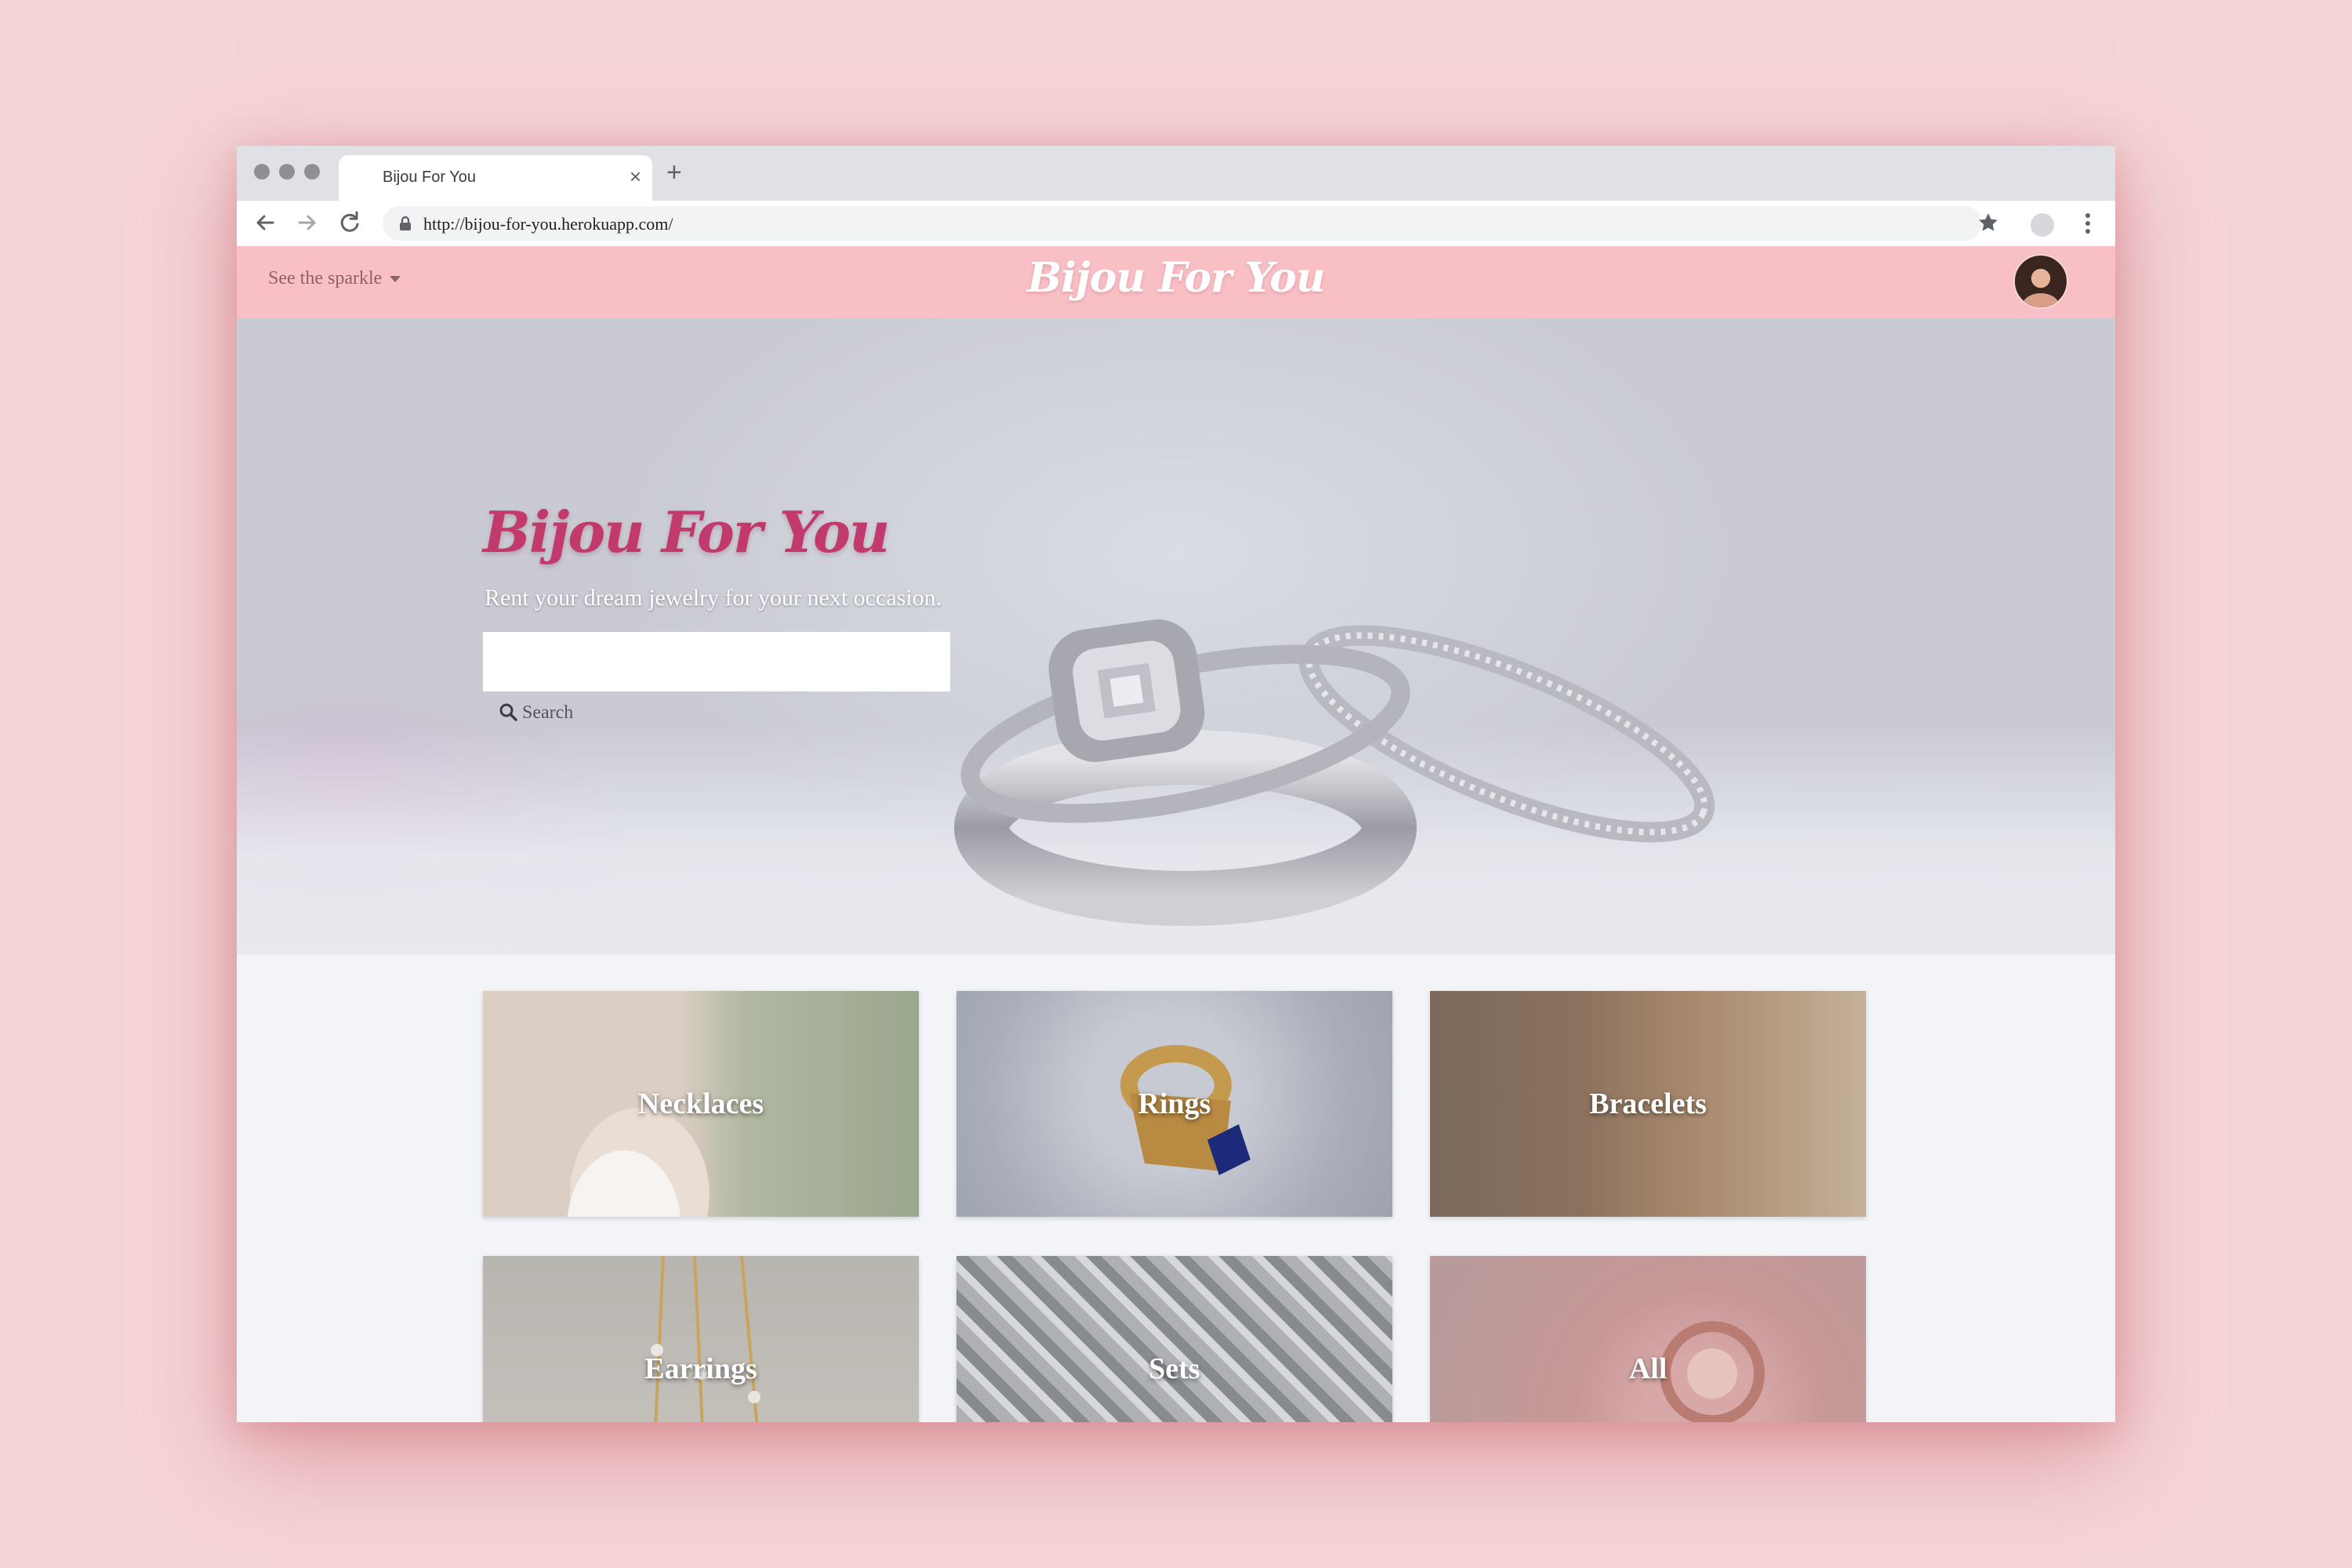  I want to click on category-label: All, so click(1648, 1368).